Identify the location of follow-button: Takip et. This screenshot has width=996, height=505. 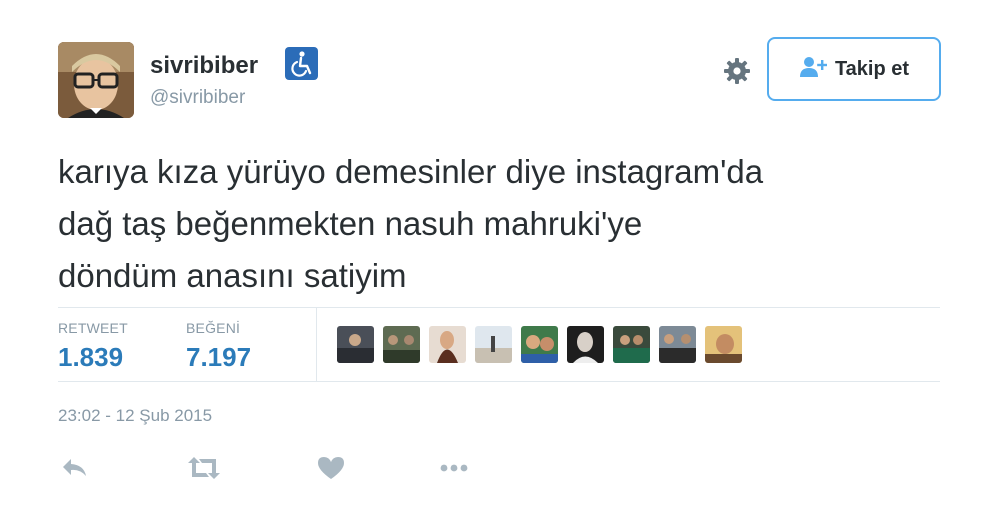
(854, 69).